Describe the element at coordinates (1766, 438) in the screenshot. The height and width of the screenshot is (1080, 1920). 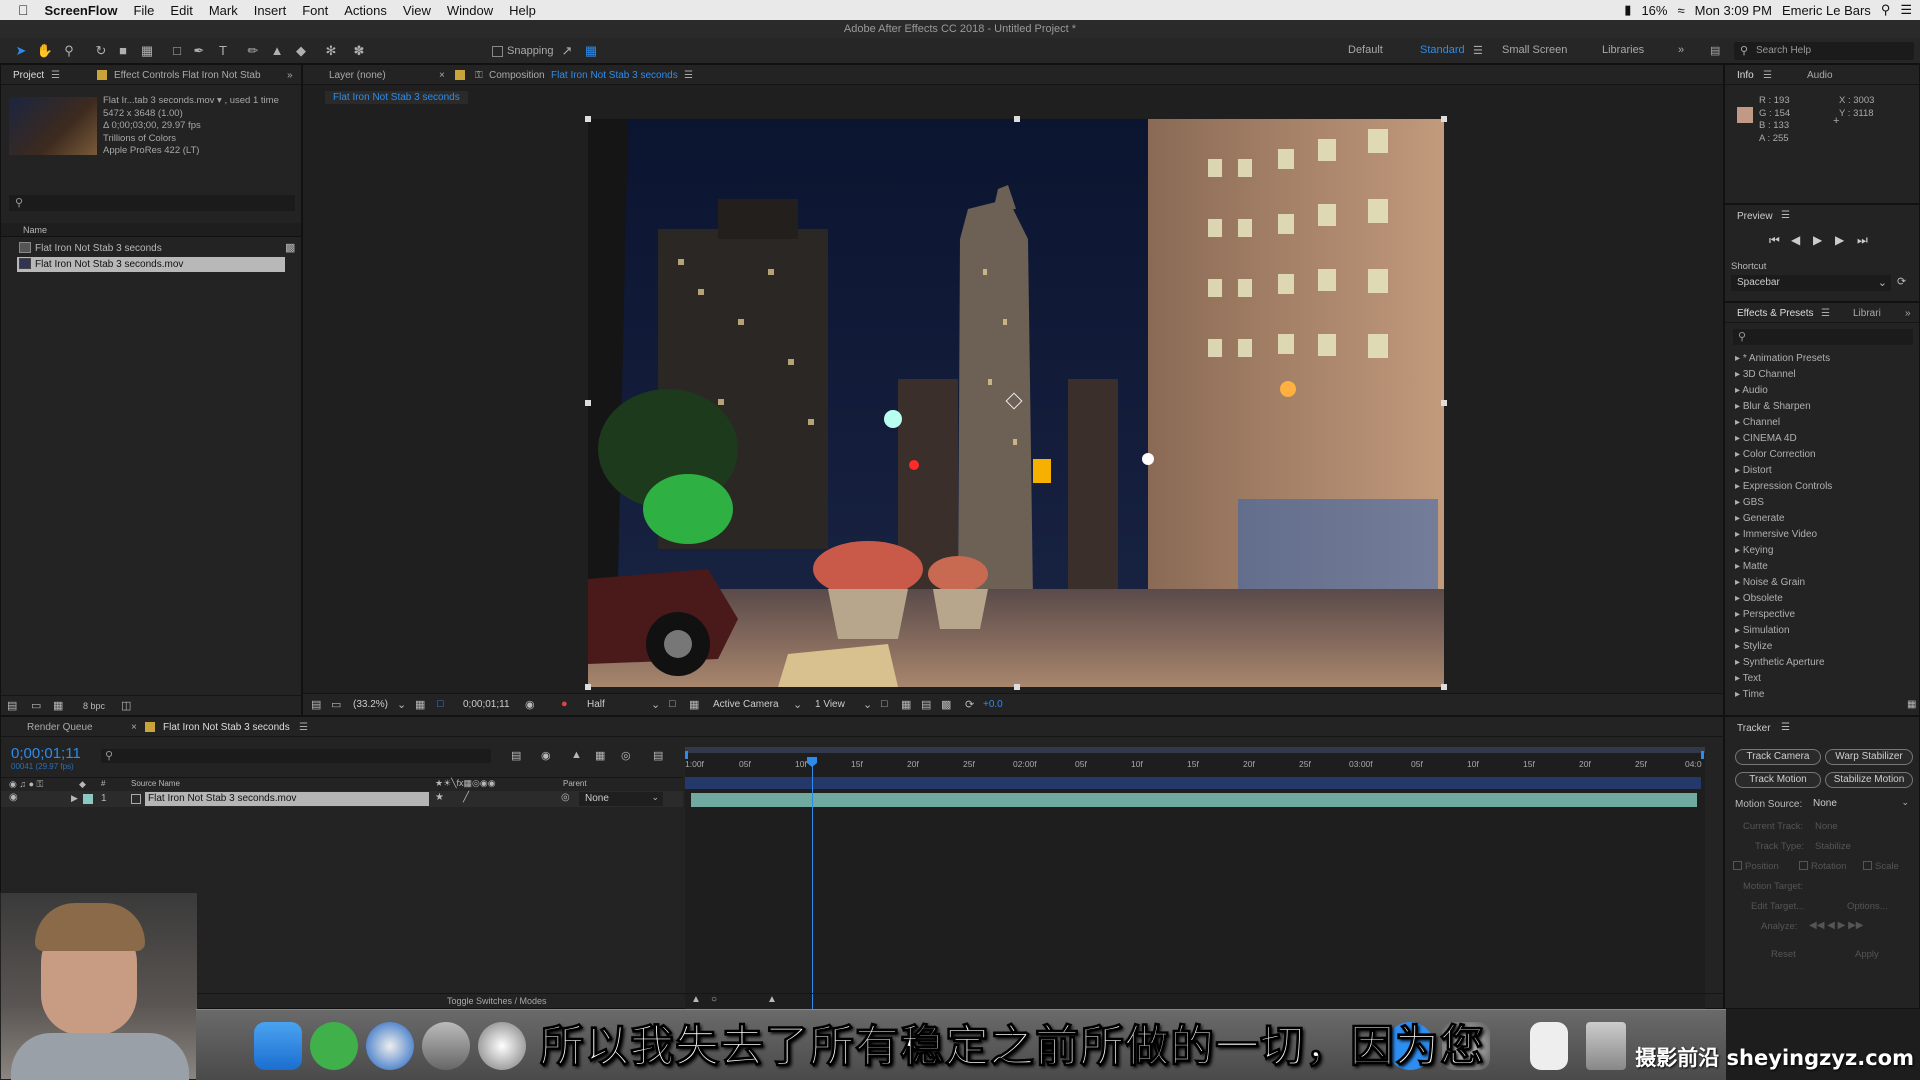
I see `effect-category: ▸ CINEMA 4D` at that location.